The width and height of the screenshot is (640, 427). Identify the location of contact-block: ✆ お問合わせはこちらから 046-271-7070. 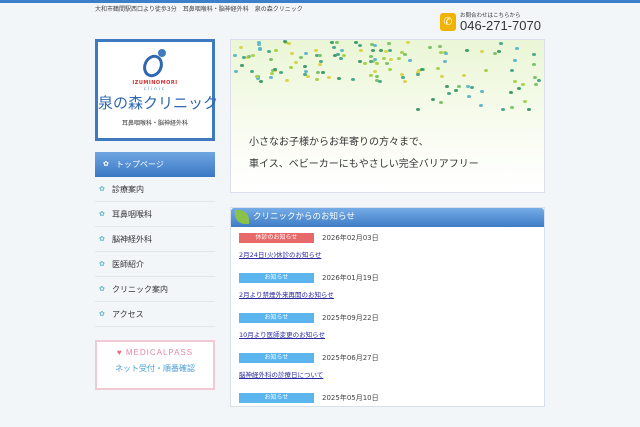
(490, 21).